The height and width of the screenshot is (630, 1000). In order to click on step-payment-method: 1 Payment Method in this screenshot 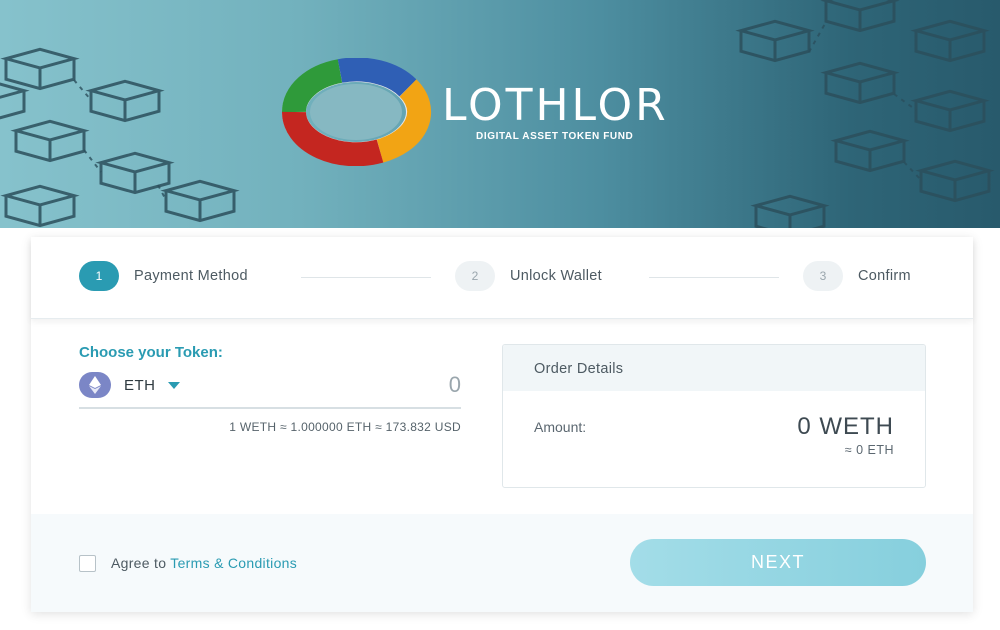, I will do `click(163, 276)`.